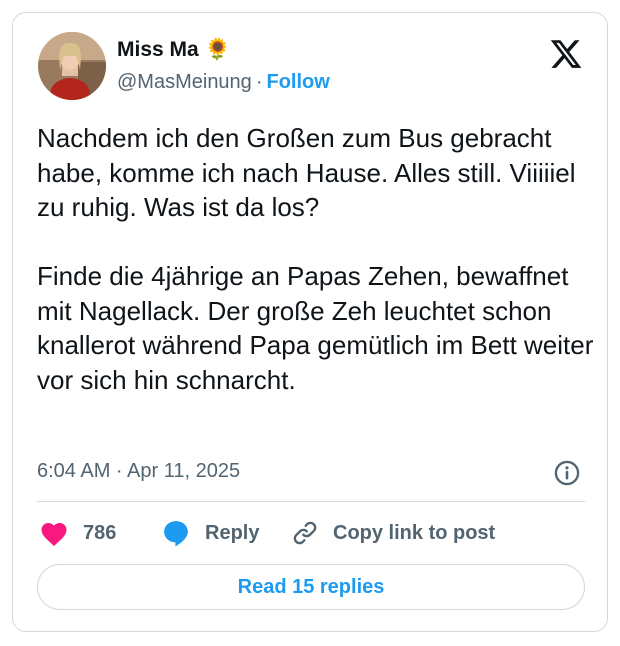 This screenshot has height=646, width=620. What do you see at coordinates (567, 473) in the screenshot?
I see `info-icon` at bounding box center [567, 473].